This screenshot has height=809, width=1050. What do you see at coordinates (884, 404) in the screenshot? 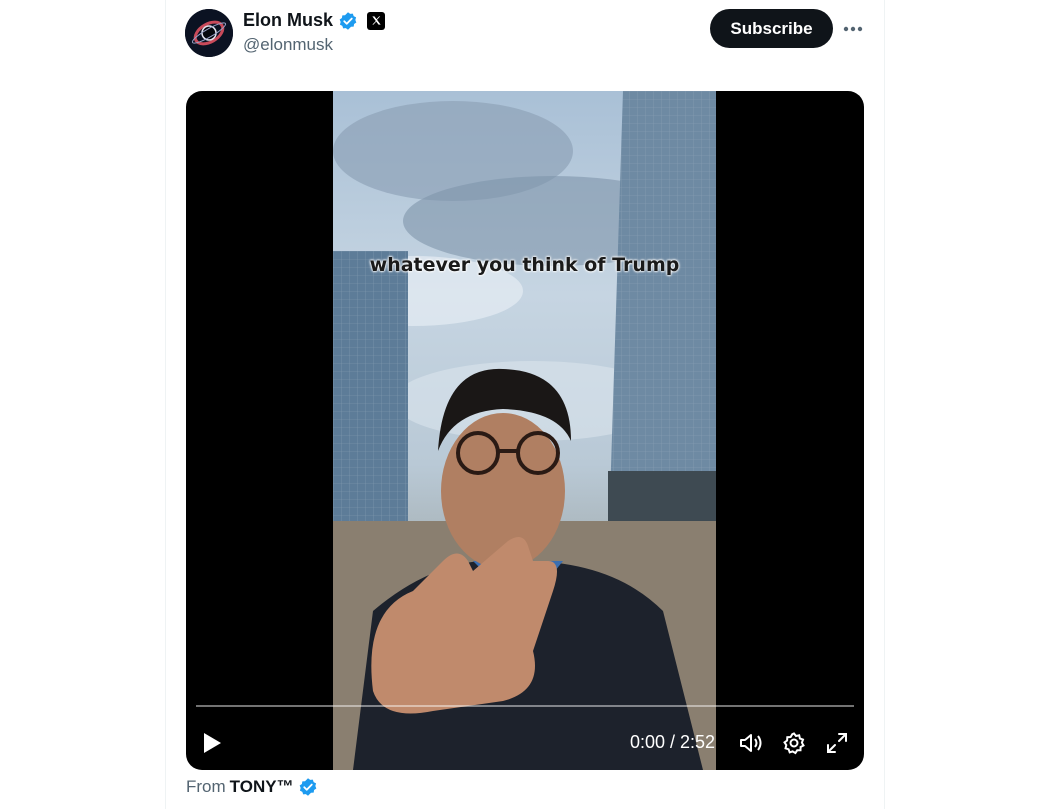
I see `timeline-right-border` at bounding box center [884, 404].